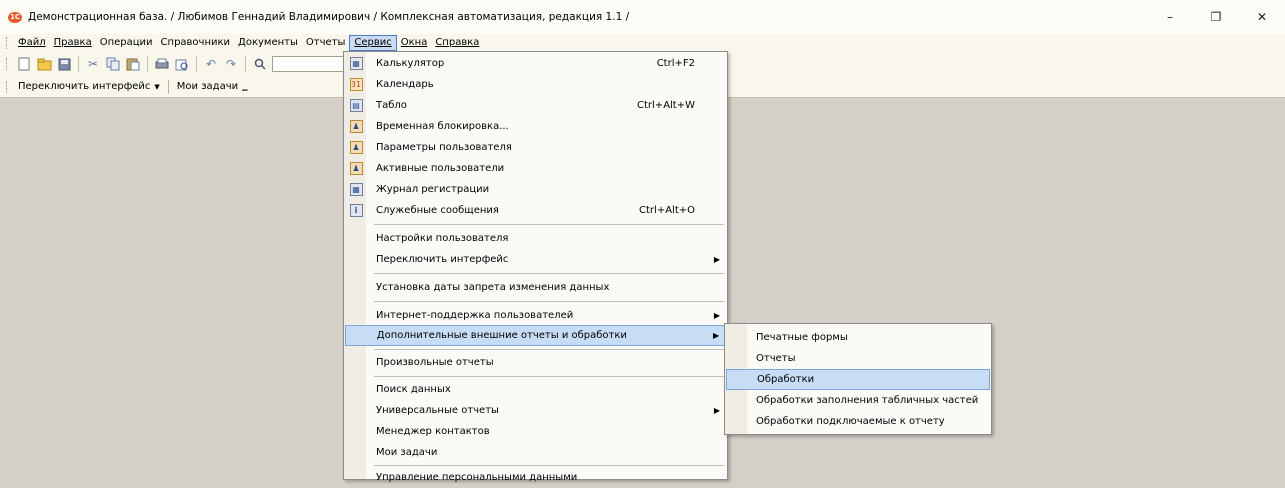  What do you see at coordinates (536, 315) in the screenshot?
I see `menu-item-internet-support: Интернет-поддержка пользователей ▶` at bounding box center [536, 315].